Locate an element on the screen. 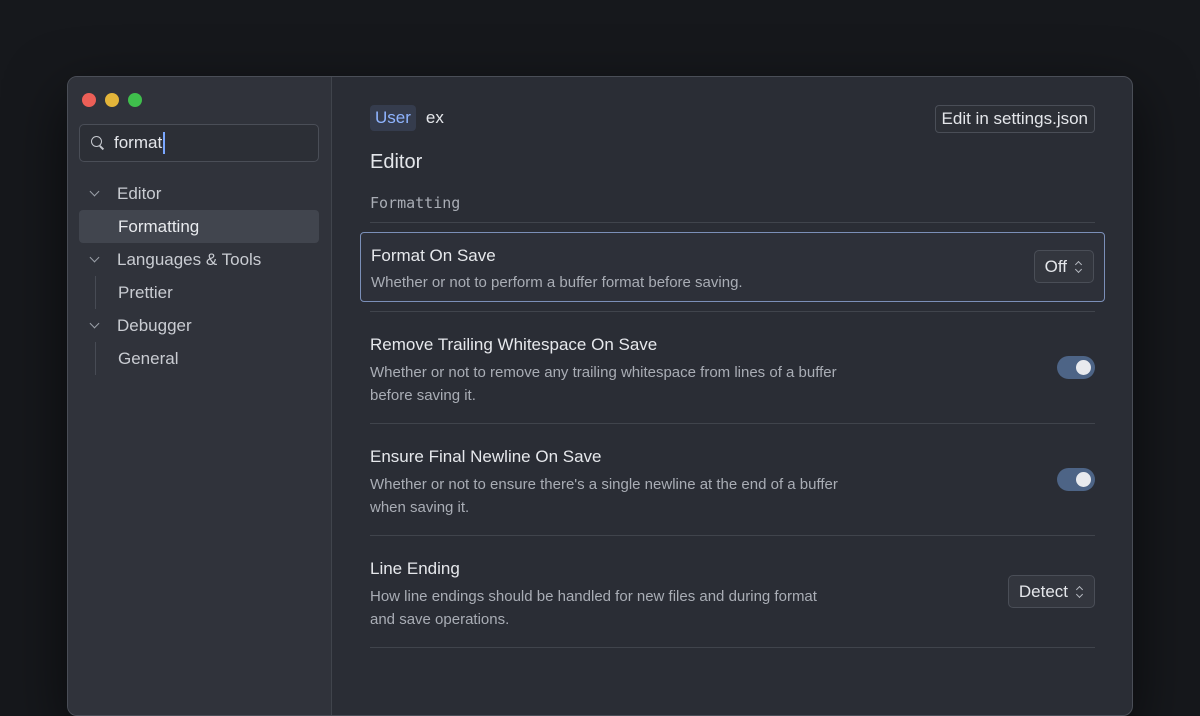  traffic-lights is located at coordinates (112, 100).